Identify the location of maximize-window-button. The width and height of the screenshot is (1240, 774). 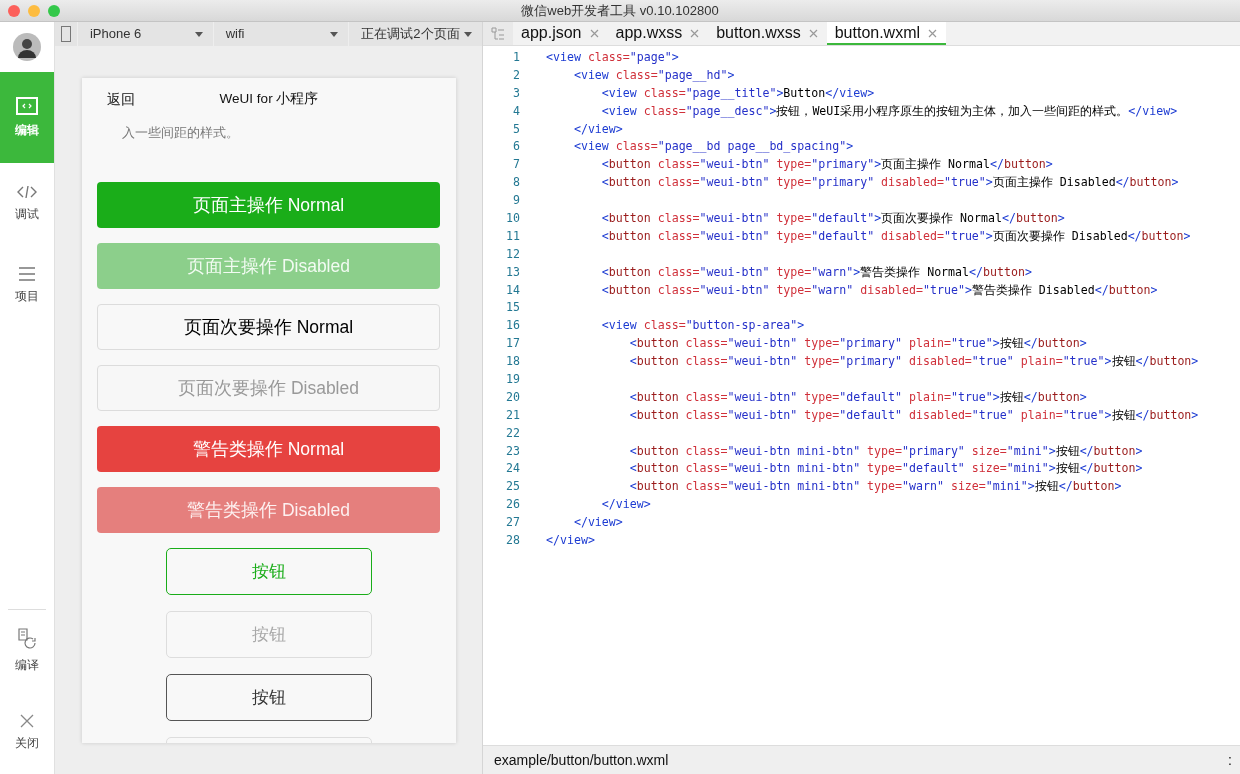
(54, 11).